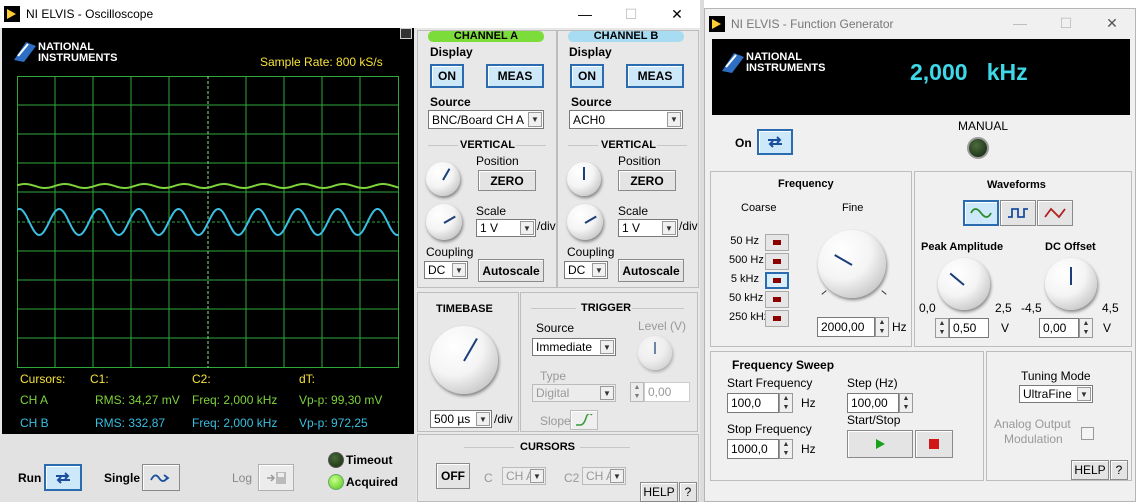  Describe the element at coordinates (461, 419) in the screenshot. I see `timebase-select: 500 µs ▼` at that location.